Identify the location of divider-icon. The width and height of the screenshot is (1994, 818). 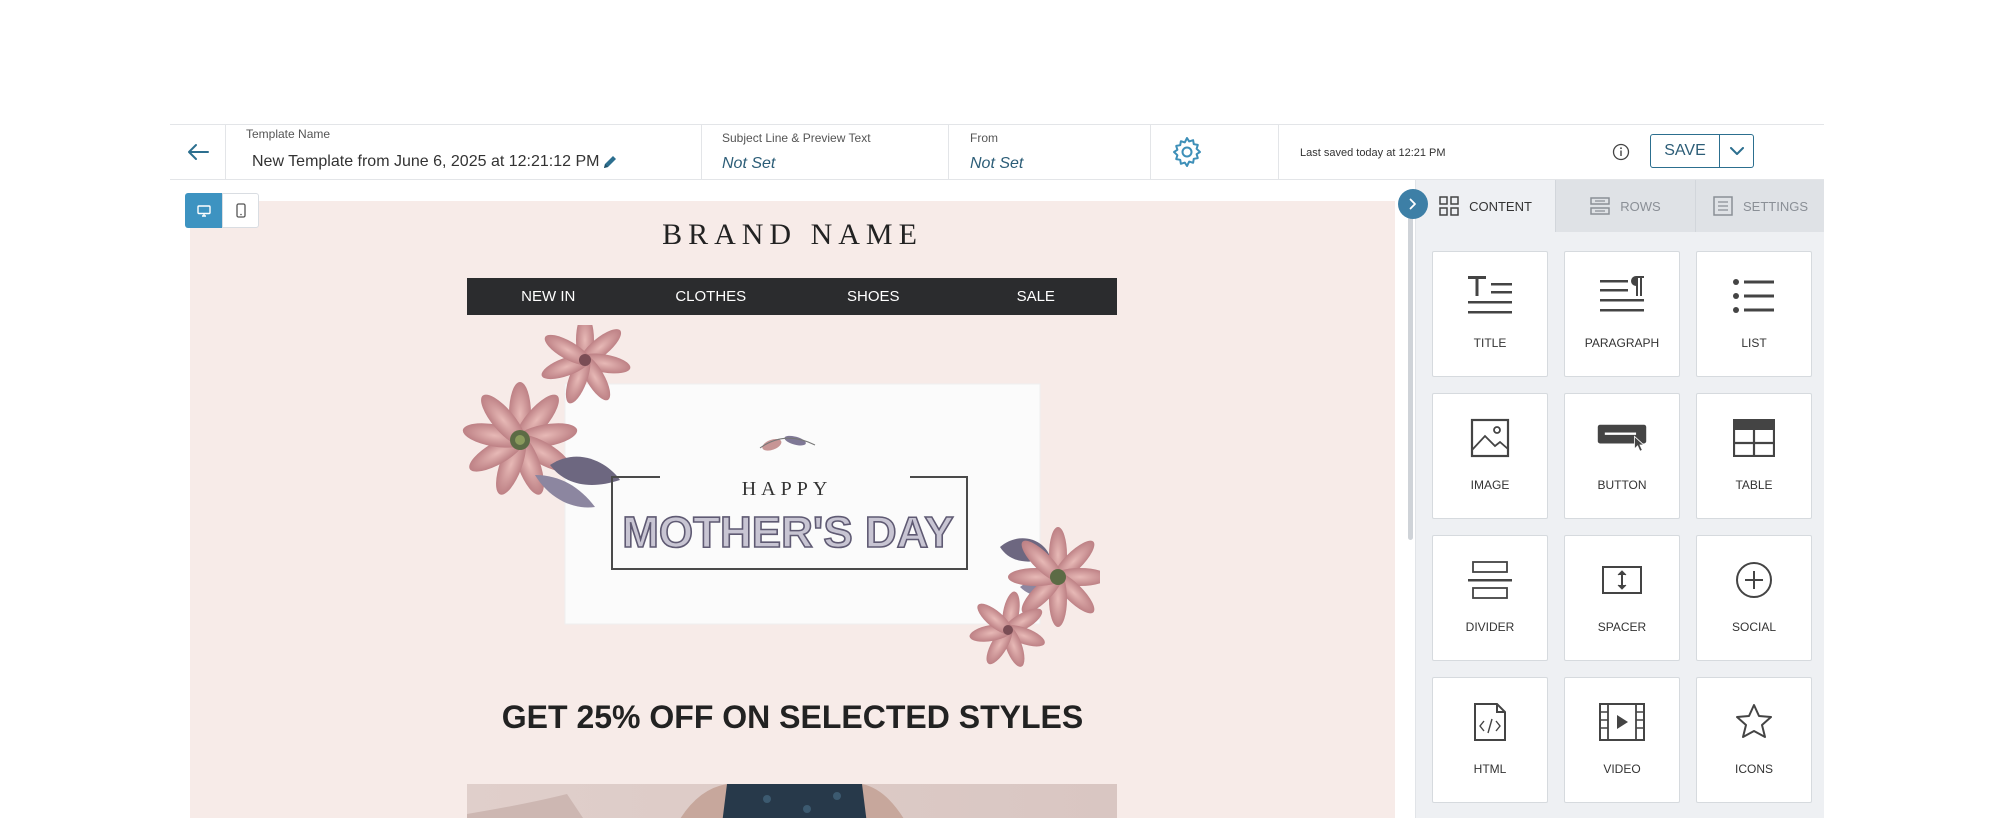
(1490, 580).